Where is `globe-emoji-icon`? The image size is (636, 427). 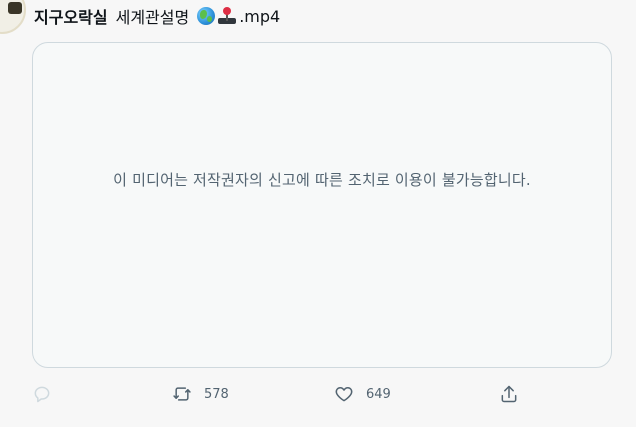
globe-emoji-icon is located at coordinates (206, 16).